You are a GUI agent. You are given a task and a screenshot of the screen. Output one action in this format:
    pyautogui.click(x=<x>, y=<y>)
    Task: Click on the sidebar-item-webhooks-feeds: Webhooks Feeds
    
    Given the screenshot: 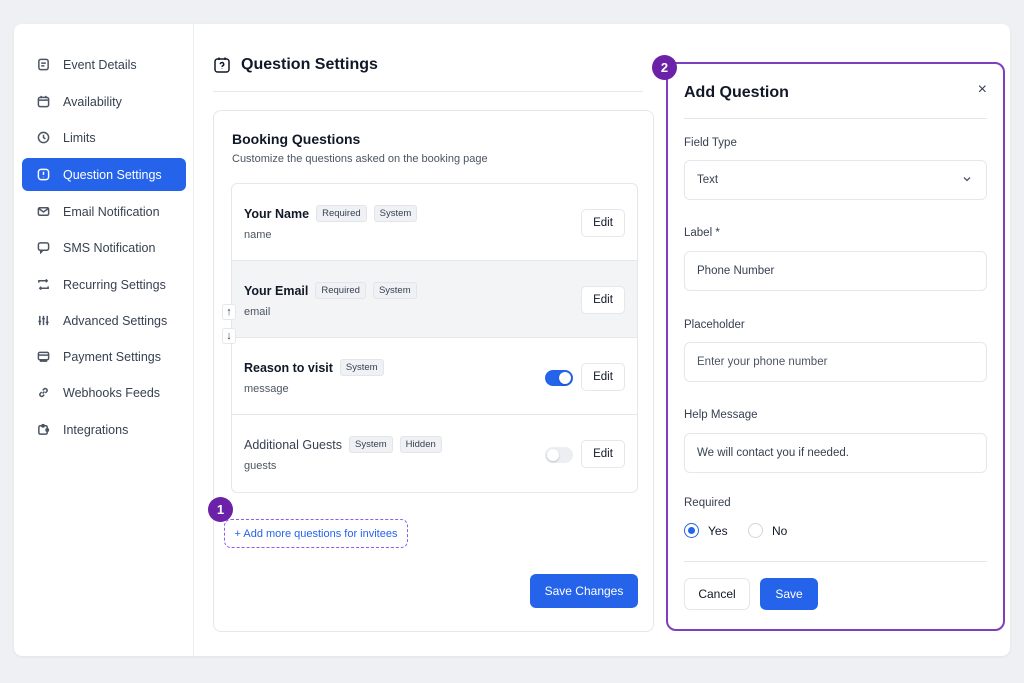 What is the action you would take?
    pyautogui.click(x=104, y=392)
    